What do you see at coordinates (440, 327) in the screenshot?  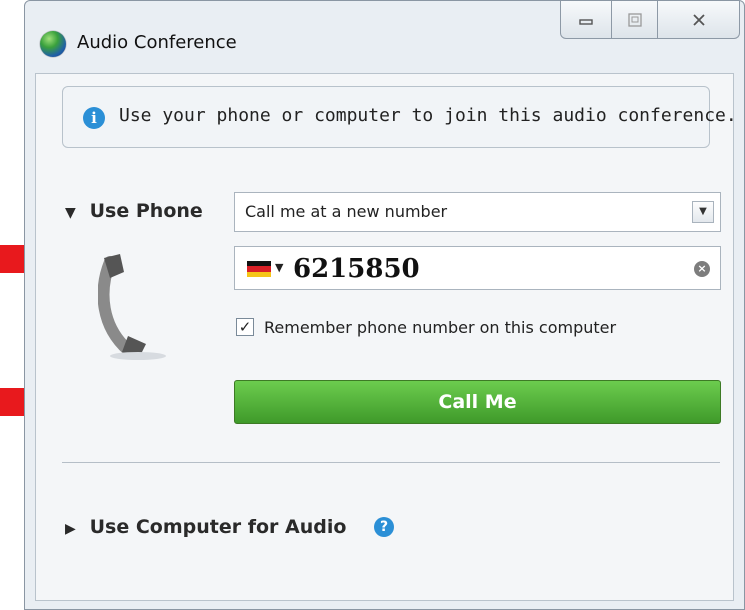 I see `remember-number-label: Remember phone number on this computer` at bounding box center [440, 327].